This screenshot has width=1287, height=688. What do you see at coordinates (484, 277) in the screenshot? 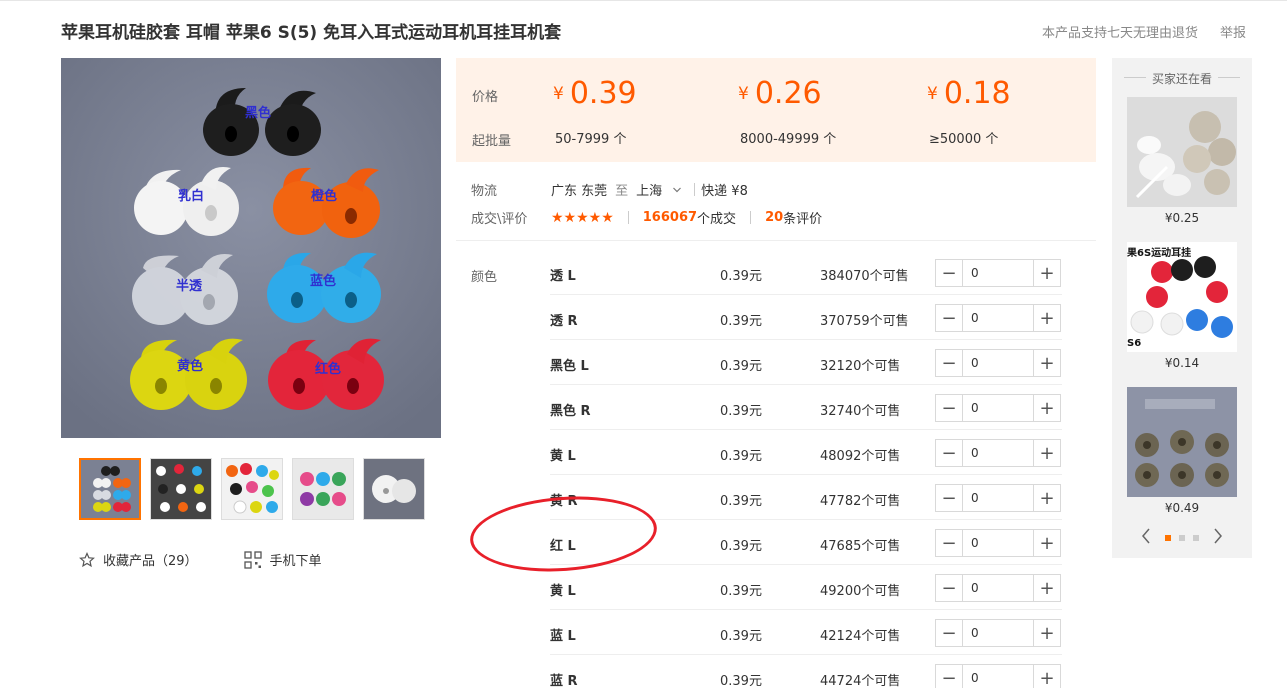
I see `color-label: 颜色` at bounding box center [484, 277].